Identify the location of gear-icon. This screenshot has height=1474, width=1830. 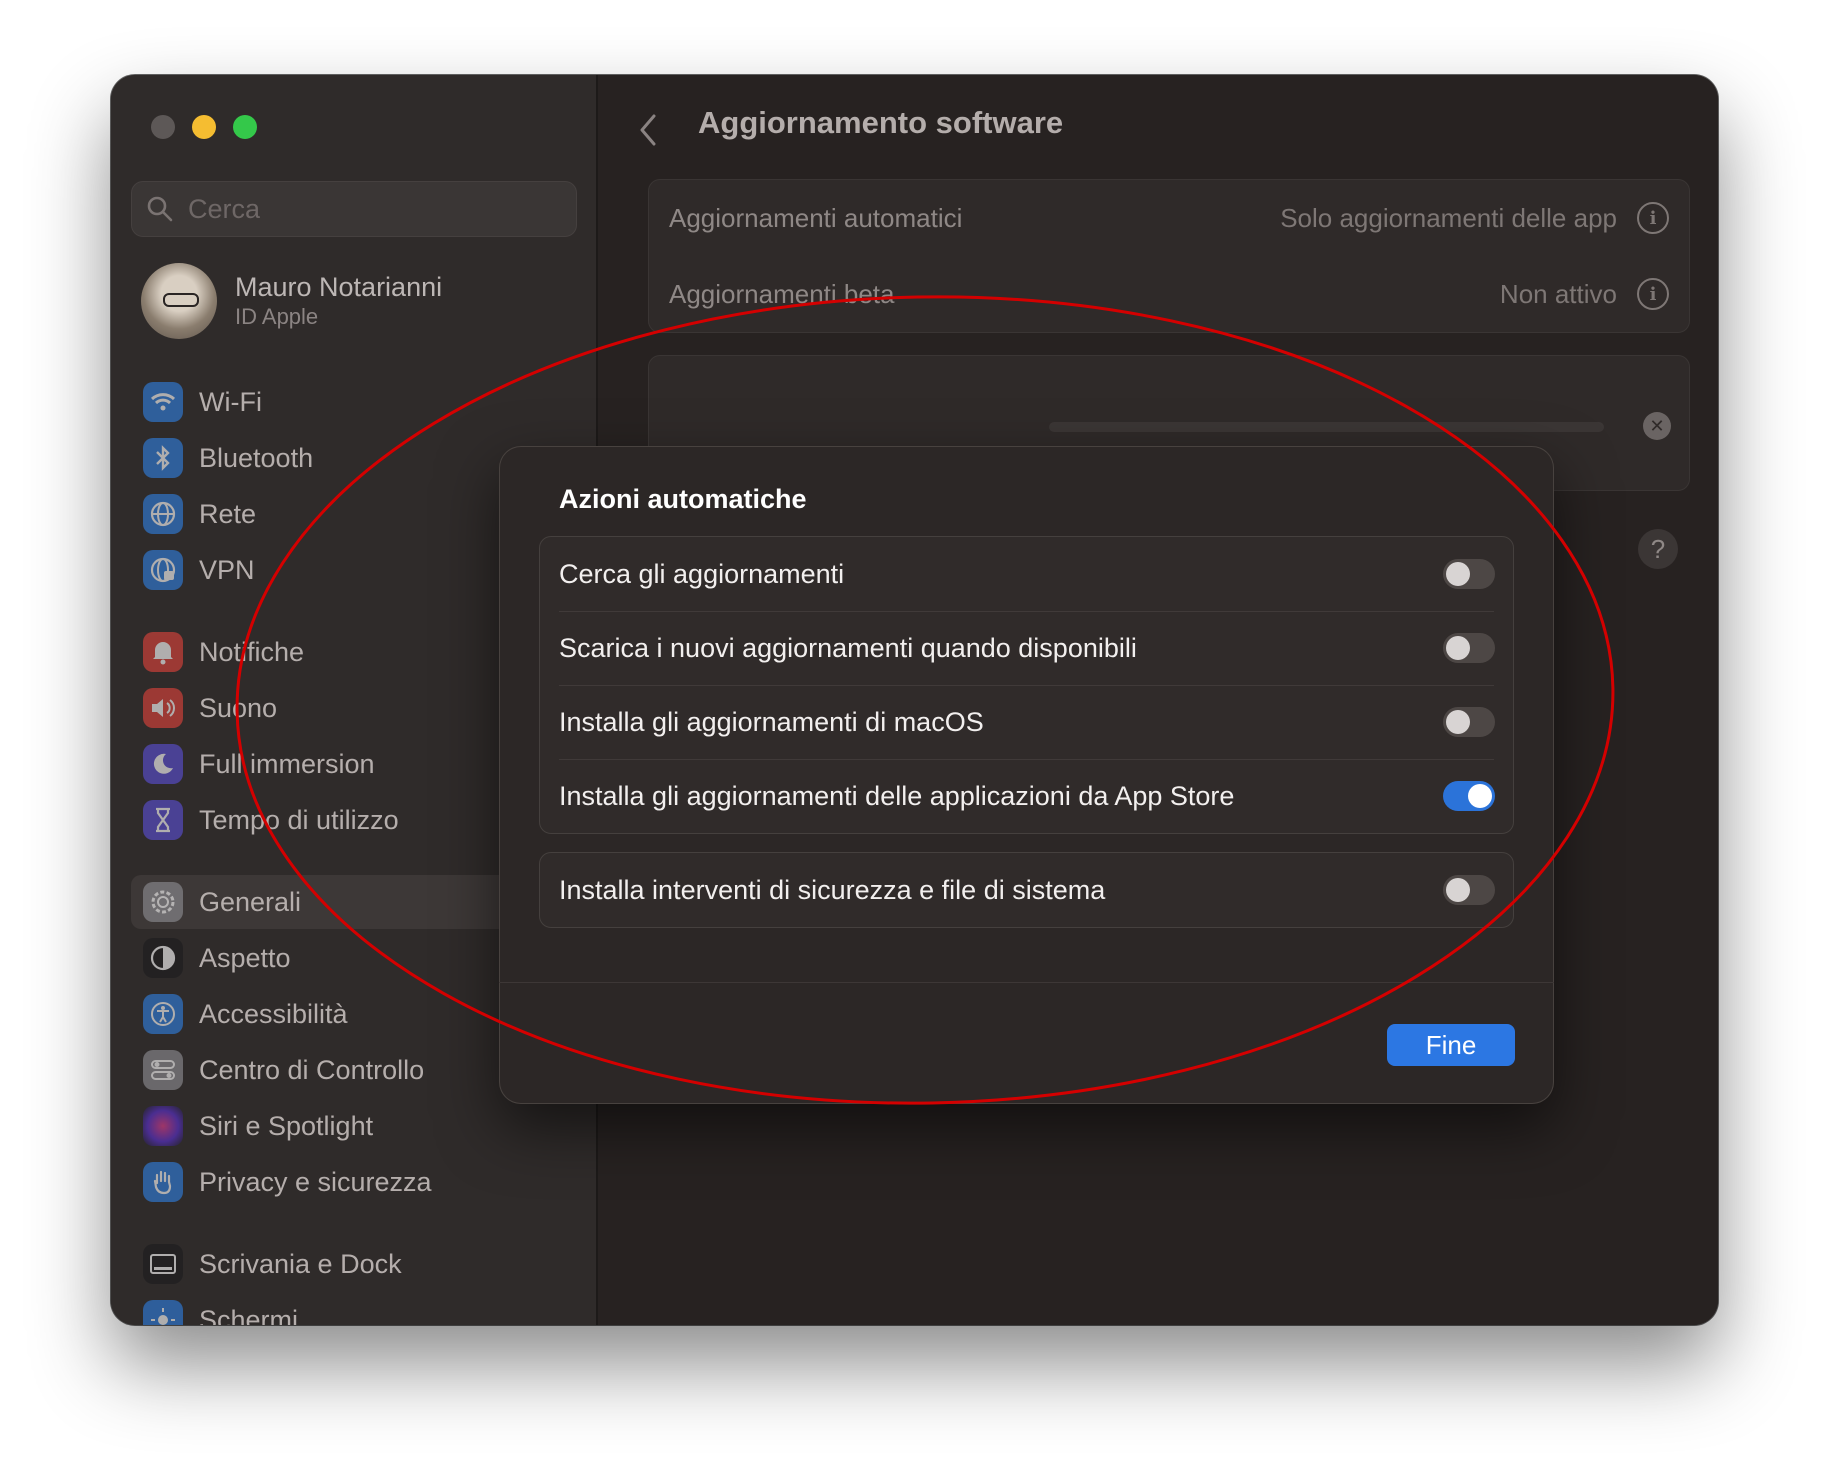
(163, 902).